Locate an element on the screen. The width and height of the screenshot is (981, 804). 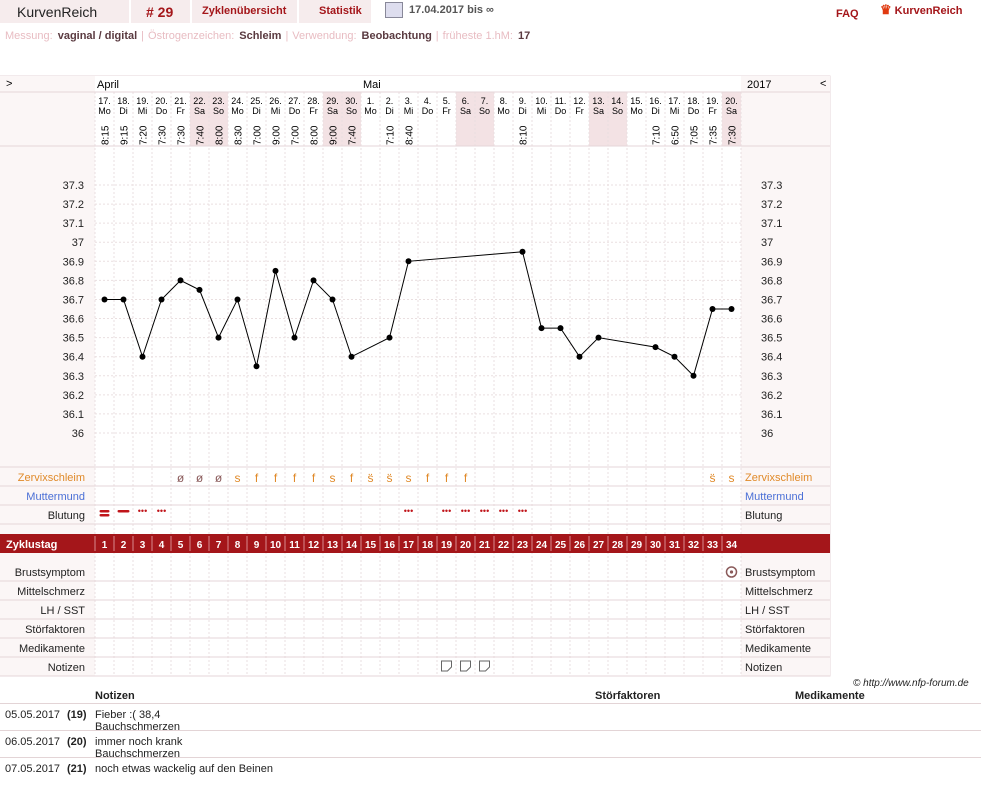
y-tick-label-right: 36.3 is located at coordinates (771, 377).